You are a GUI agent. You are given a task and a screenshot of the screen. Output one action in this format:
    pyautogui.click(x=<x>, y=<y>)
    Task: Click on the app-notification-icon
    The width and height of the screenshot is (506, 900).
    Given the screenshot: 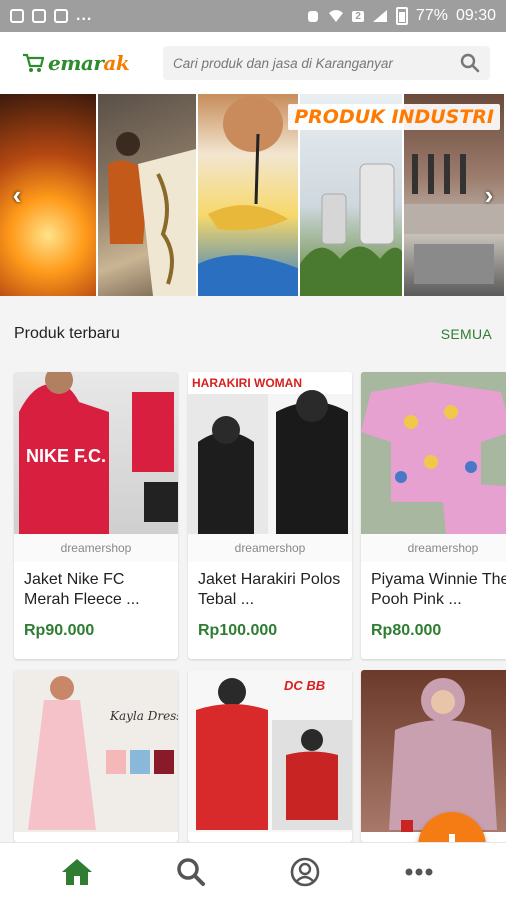 What is the action you would take?
    pyautogui.click(x=61, y=16)
    